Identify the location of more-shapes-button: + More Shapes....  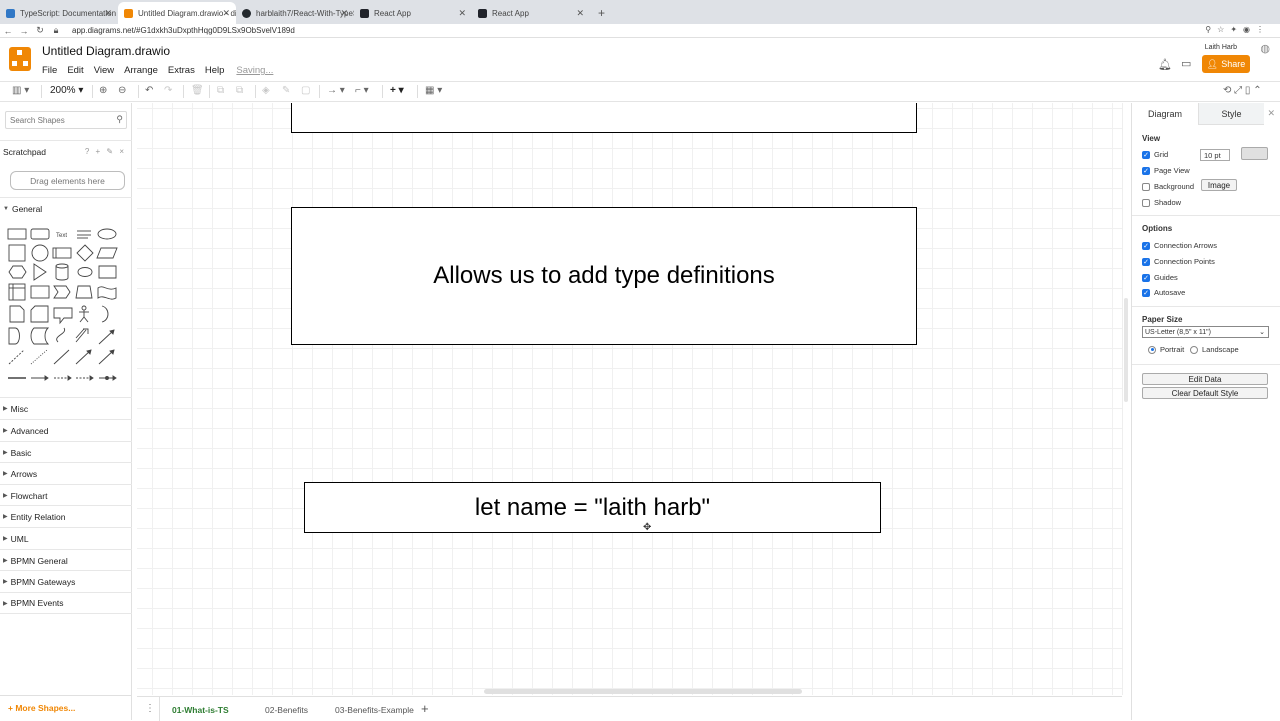
(41, 708).